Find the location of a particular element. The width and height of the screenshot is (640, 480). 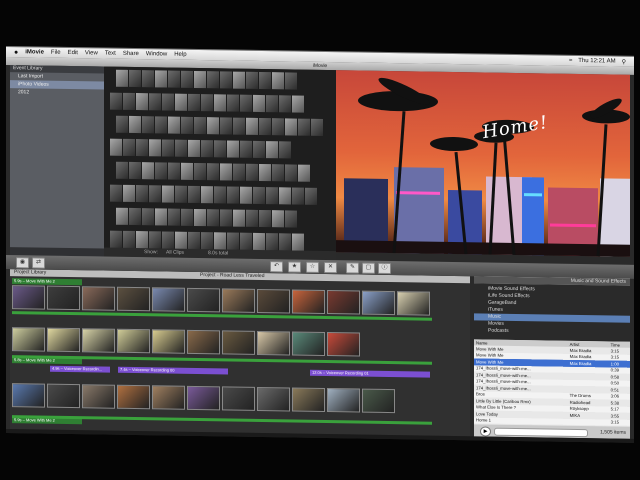

play-icon: ▶ is located at coordinates (485, 431).